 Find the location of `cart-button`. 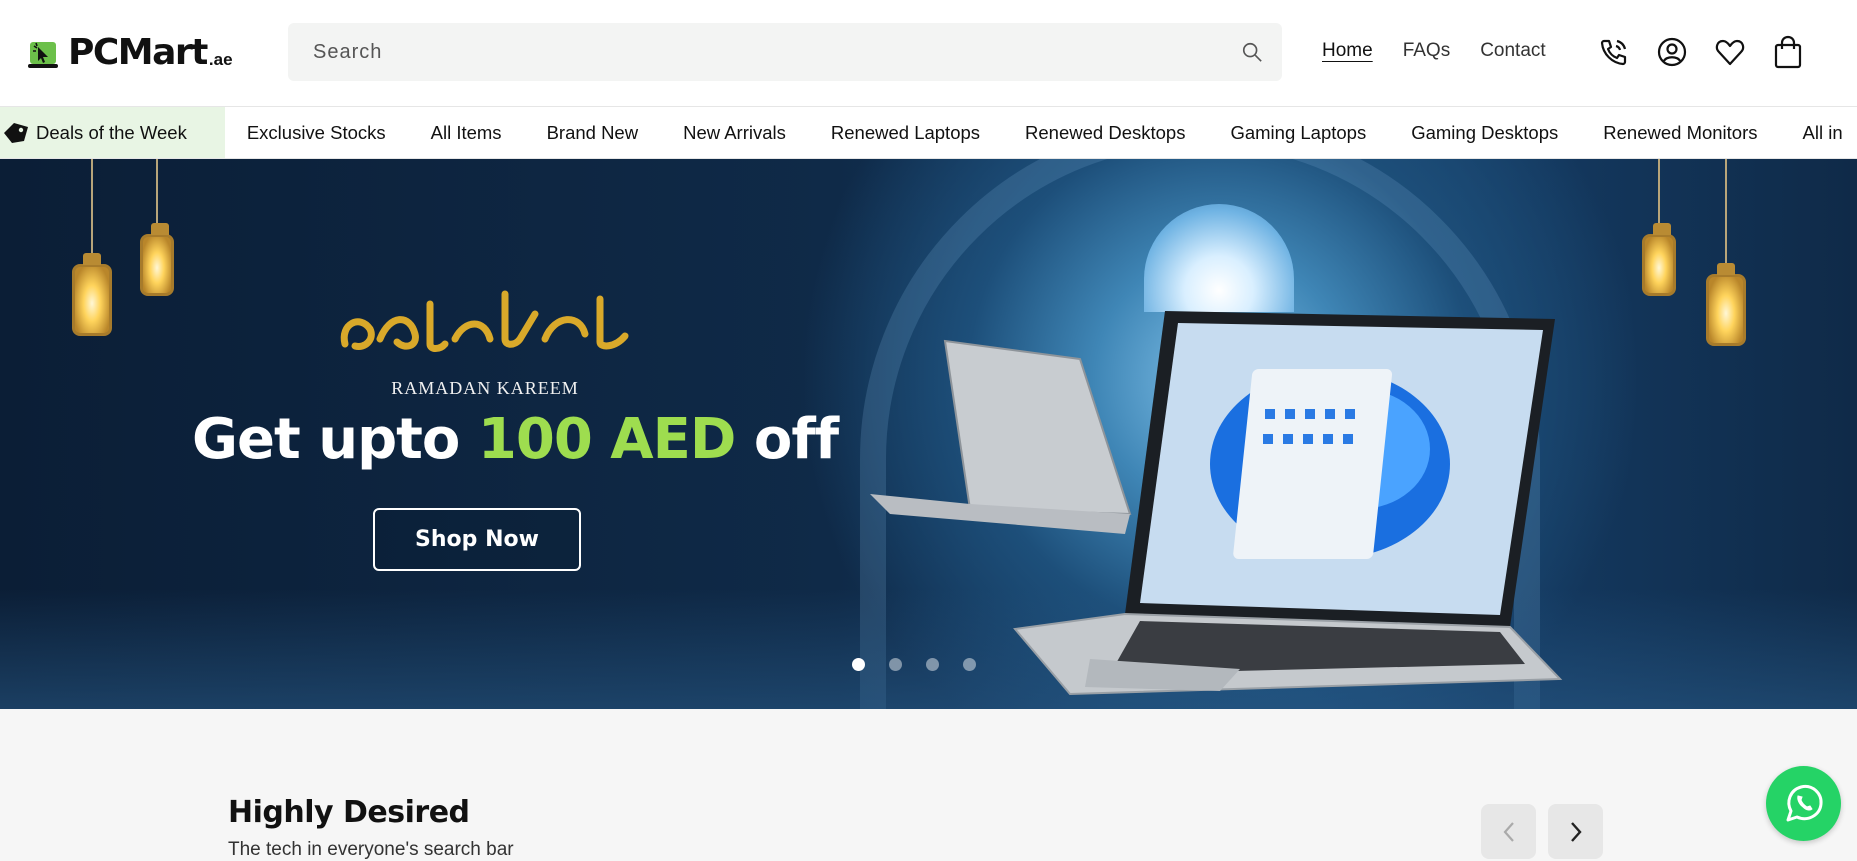

cart-button is located at coordinates (1788, 52).